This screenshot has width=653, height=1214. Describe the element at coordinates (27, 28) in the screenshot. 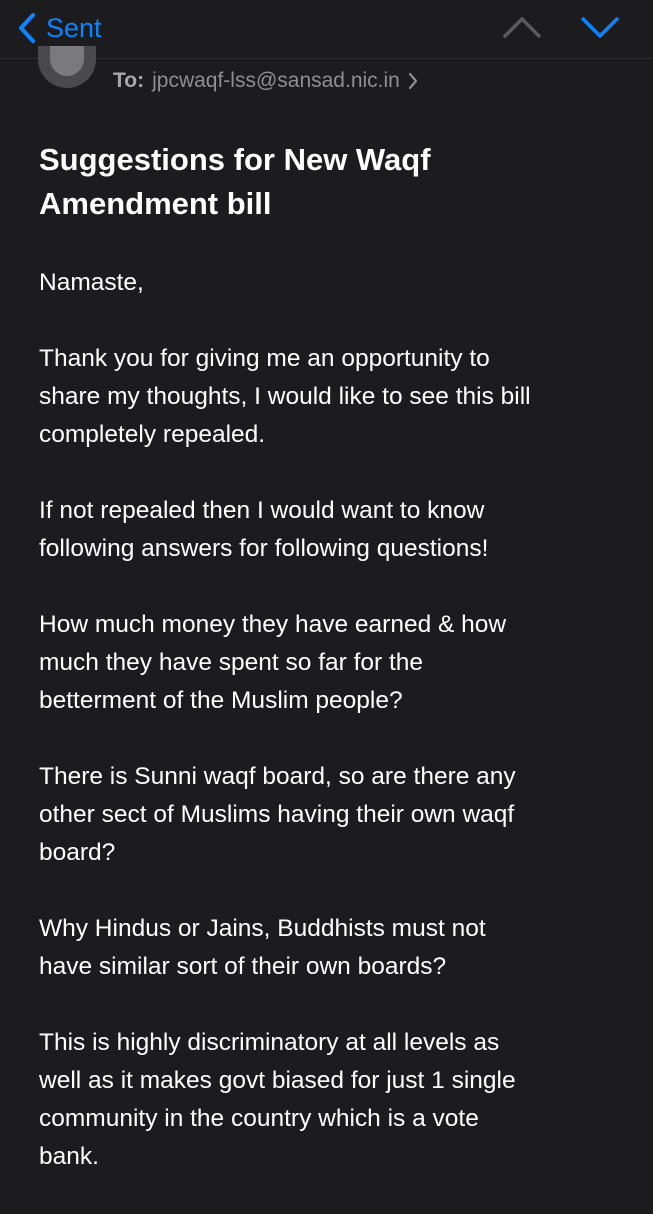

I see `chevron-left-icon` at that location.